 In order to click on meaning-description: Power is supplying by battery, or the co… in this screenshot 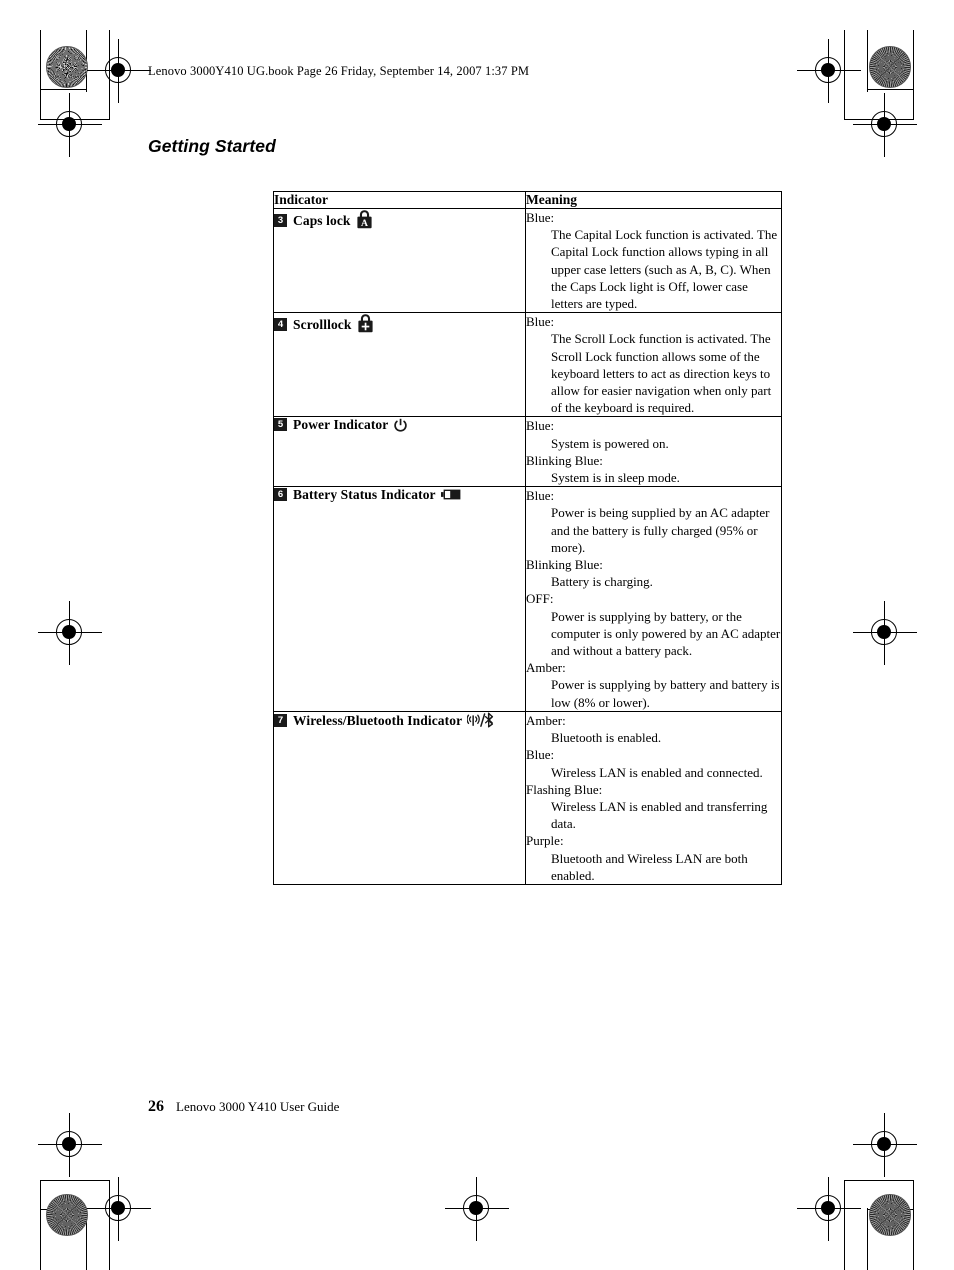, I will do `click(666, 633)`.